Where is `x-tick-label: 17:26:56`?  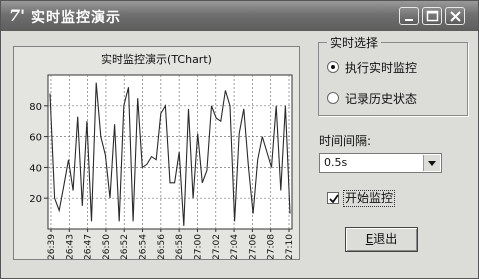 x-tick-label: 17:26:56 is located at coordinates (162, 246).